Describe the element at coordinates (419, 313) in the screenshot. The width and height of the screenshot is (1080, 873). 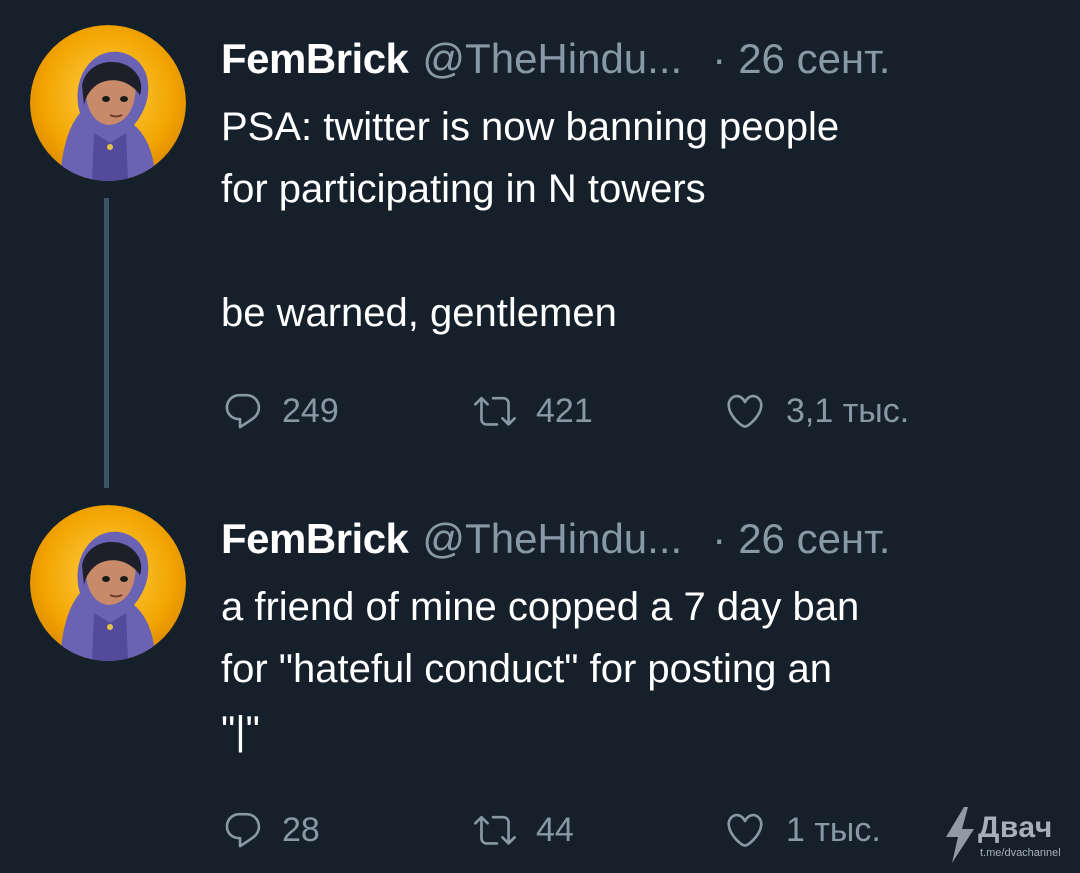
I see `tweet-text-line: be warned, gentlemen` at that location.